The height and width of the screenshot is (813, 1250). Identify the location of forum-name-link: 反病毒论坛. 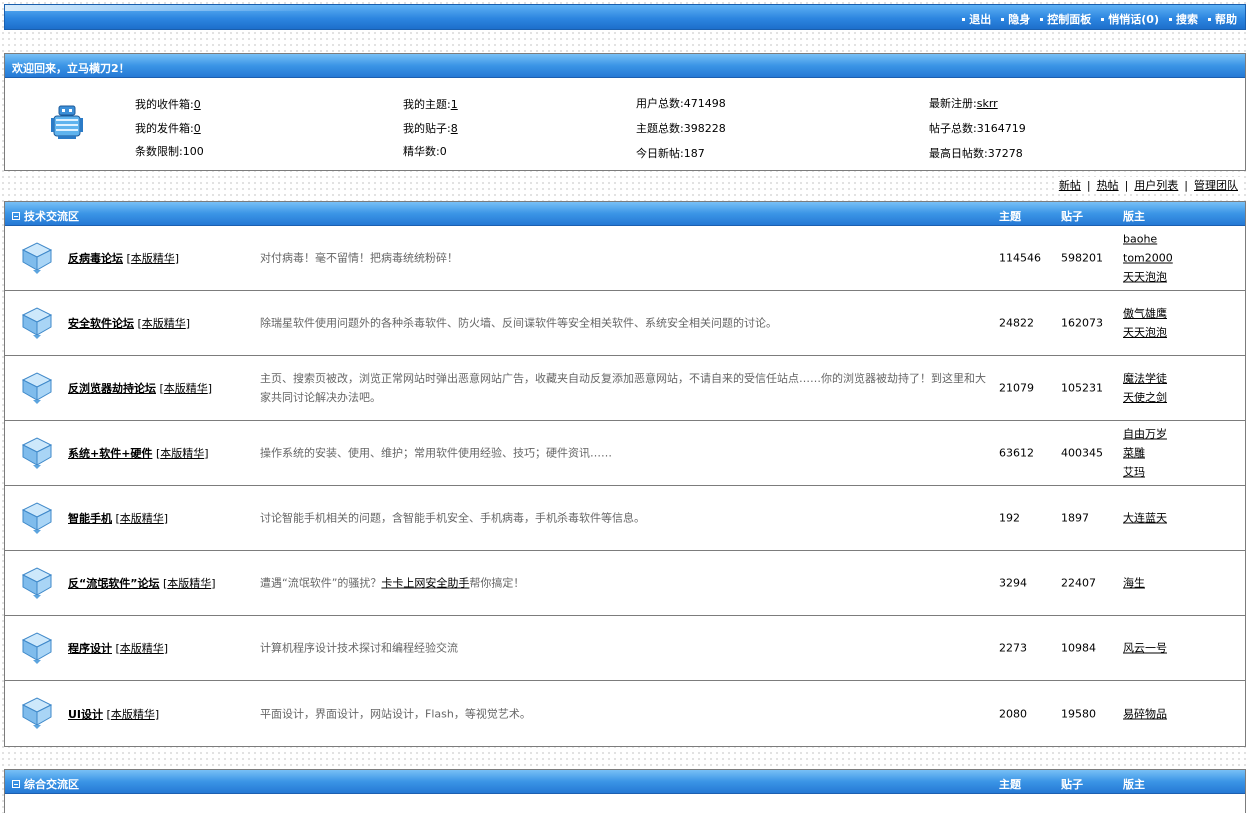
(95, 258).